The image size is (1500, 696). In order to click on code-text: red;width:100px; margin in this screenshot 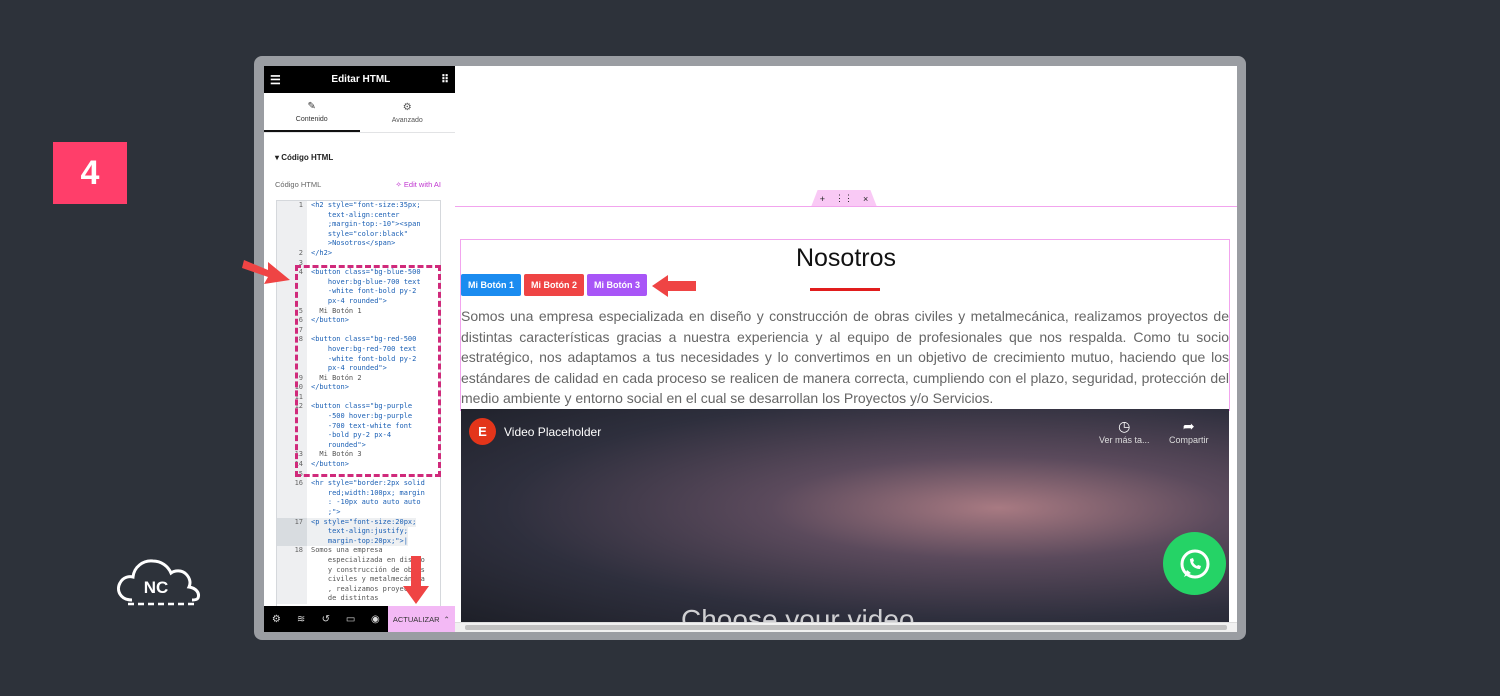, I will do `click(368, 492)`.